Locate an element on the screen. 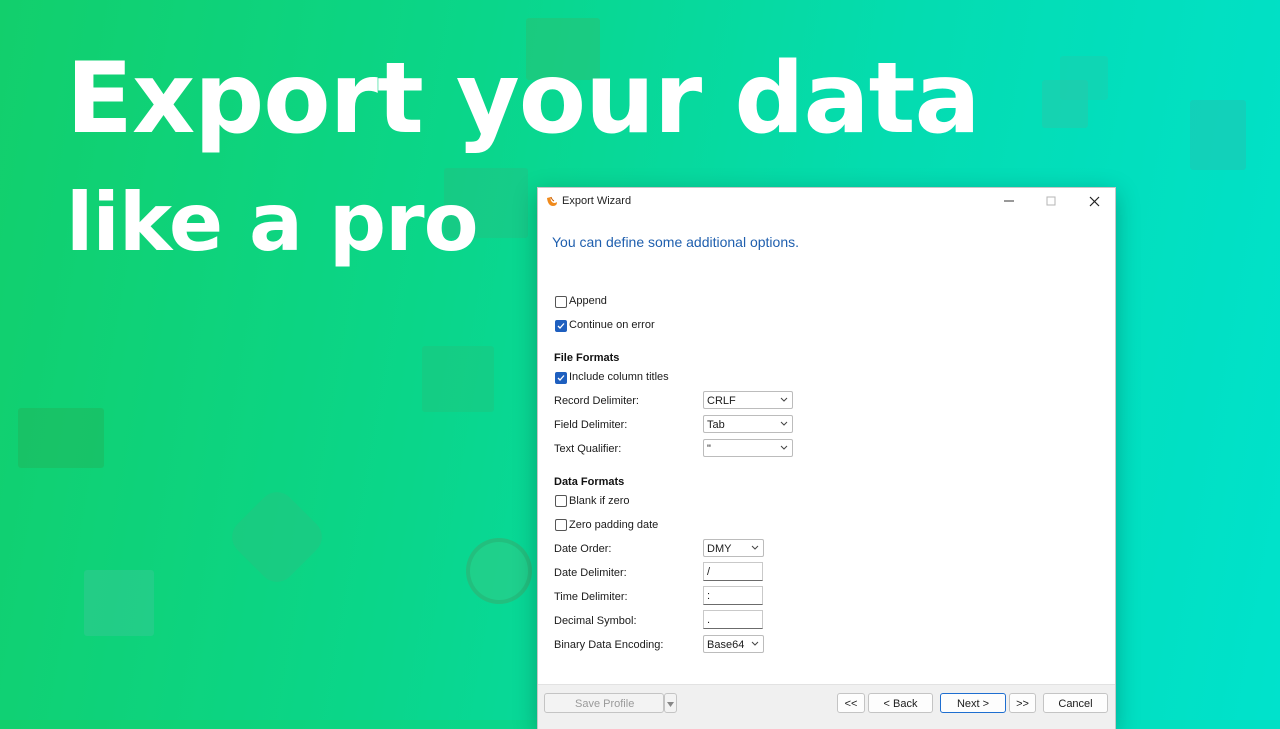 The width and height of the screenshot is (1280, 729). first-page-button: << is located at coordinates (851, 703).